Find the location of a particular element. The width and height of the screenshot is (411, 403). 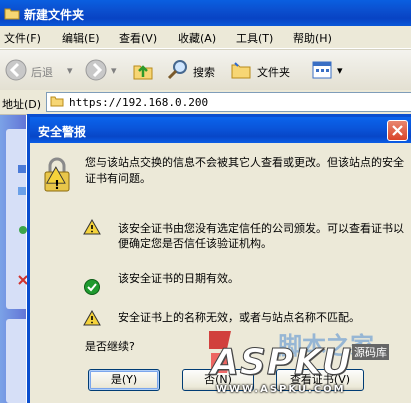

cert-issuer-warning: 该安全证书由您没有选定信任的公司颁发。可以查看证书以便确定您是否信任该验证机构。 is located at coordinates (261, 236).